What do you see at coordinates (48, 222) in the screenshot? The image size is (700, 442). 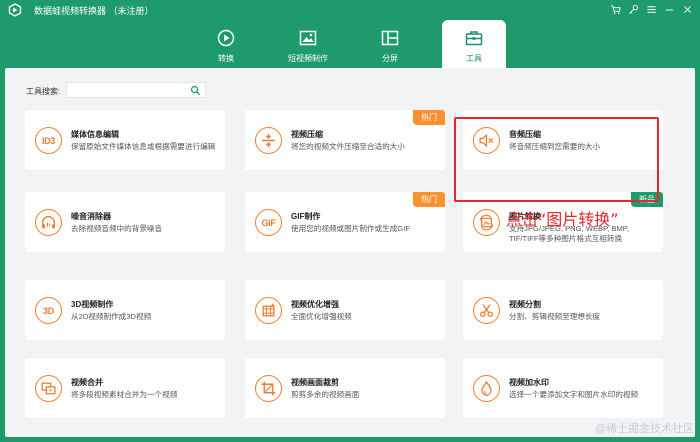 I see `headphone-icon` at bounding box center [48, 222].